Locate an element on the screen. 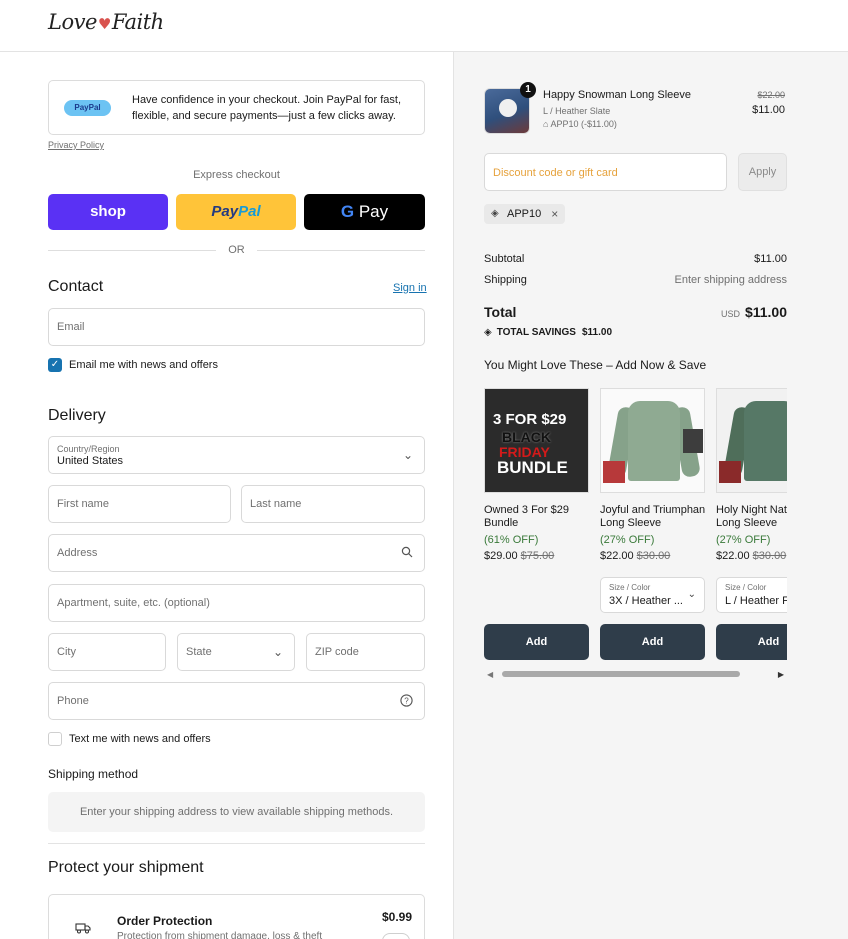 The width and height of the screenshot is (848, 939). tag-icon: ◈ is located at coordinates (488, 332).